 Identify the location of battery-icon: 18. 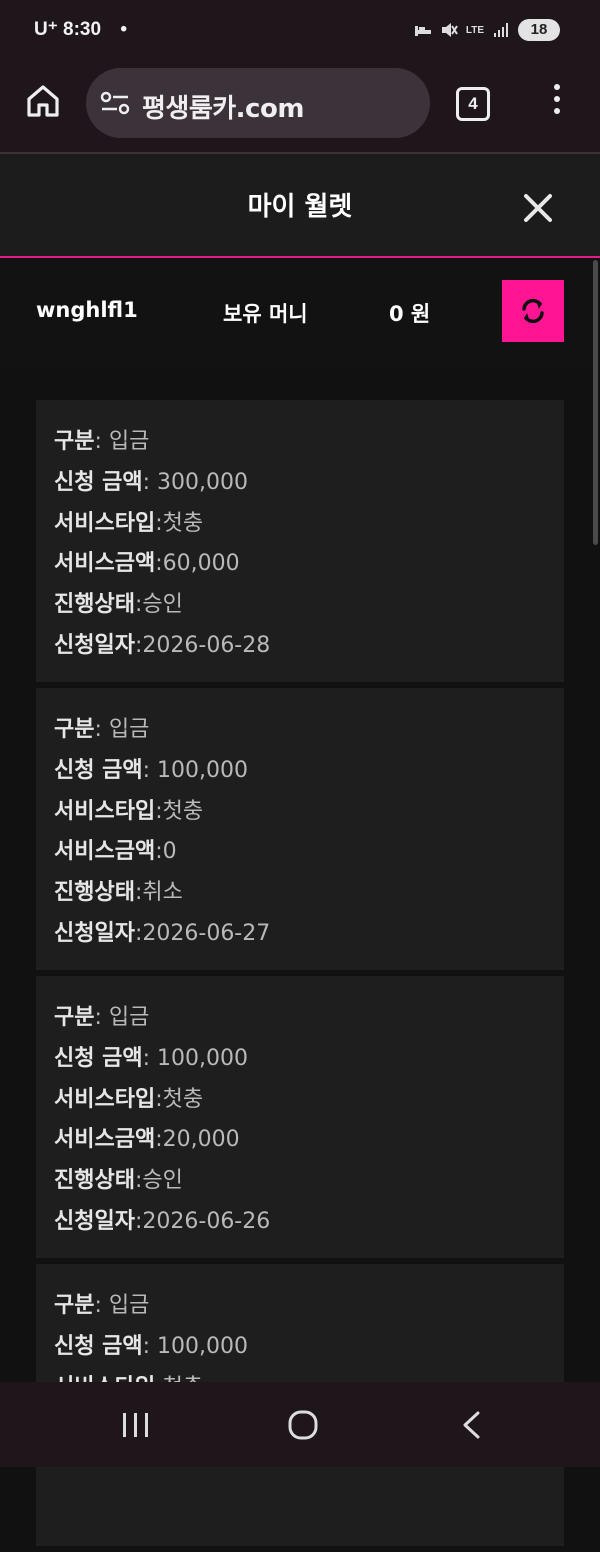
(539, 30).